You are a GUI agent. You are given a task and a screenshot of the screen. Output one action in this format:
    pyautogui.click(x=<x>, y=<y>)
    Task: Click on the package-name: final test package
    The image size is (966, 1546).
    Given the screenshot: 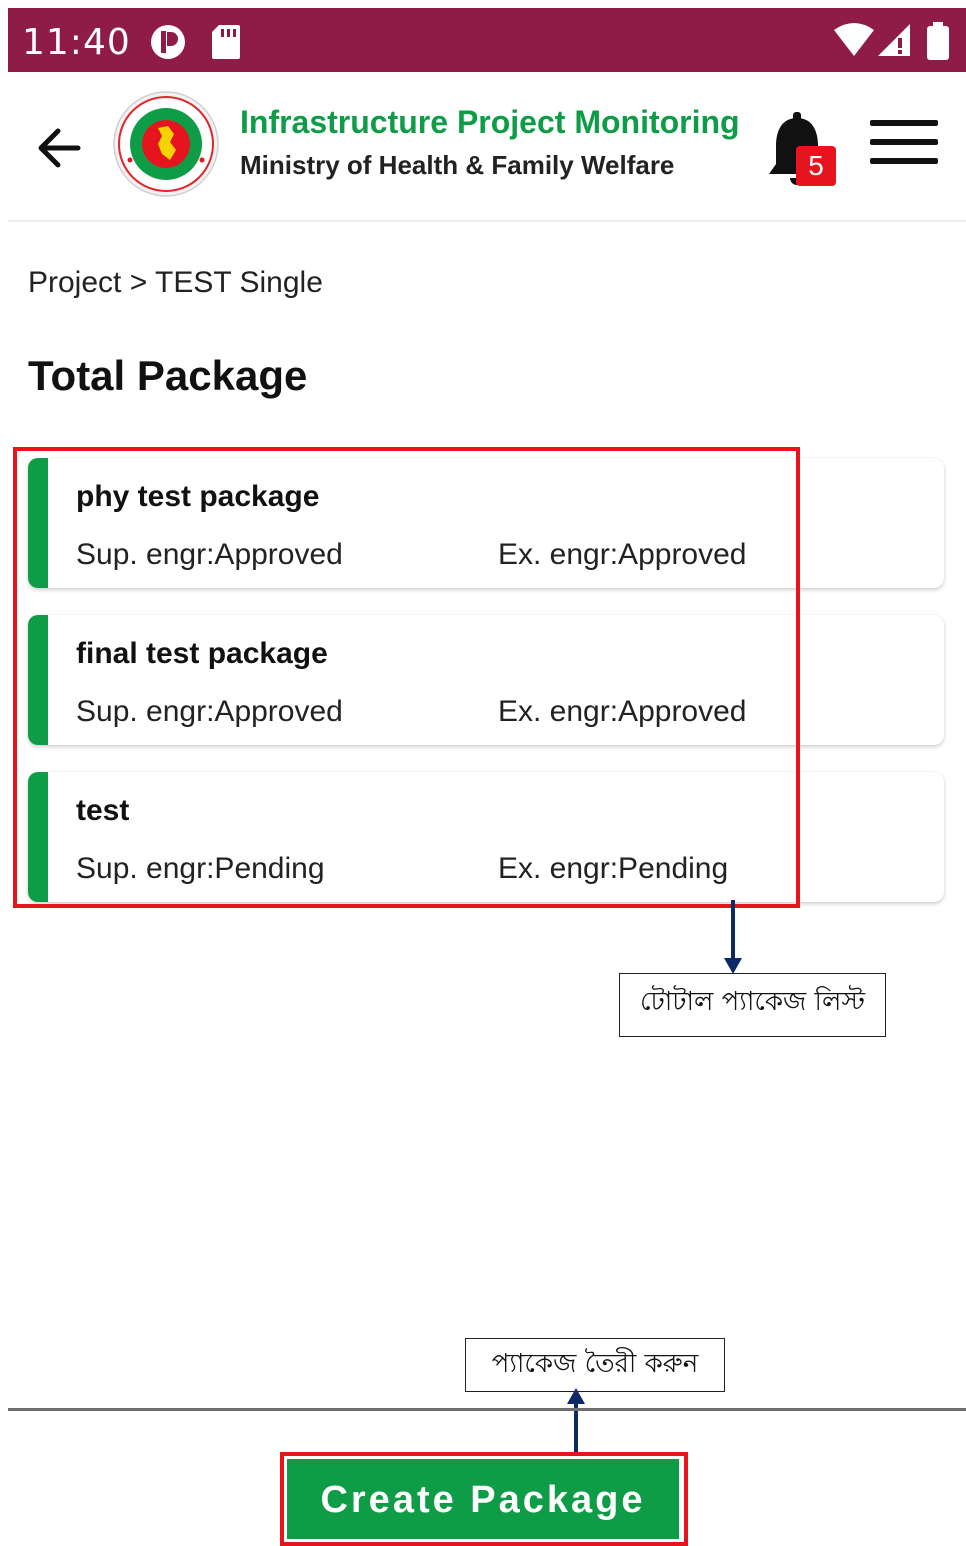 What is the action you would take?
    pyautogui.click(x=202, y=653)
    